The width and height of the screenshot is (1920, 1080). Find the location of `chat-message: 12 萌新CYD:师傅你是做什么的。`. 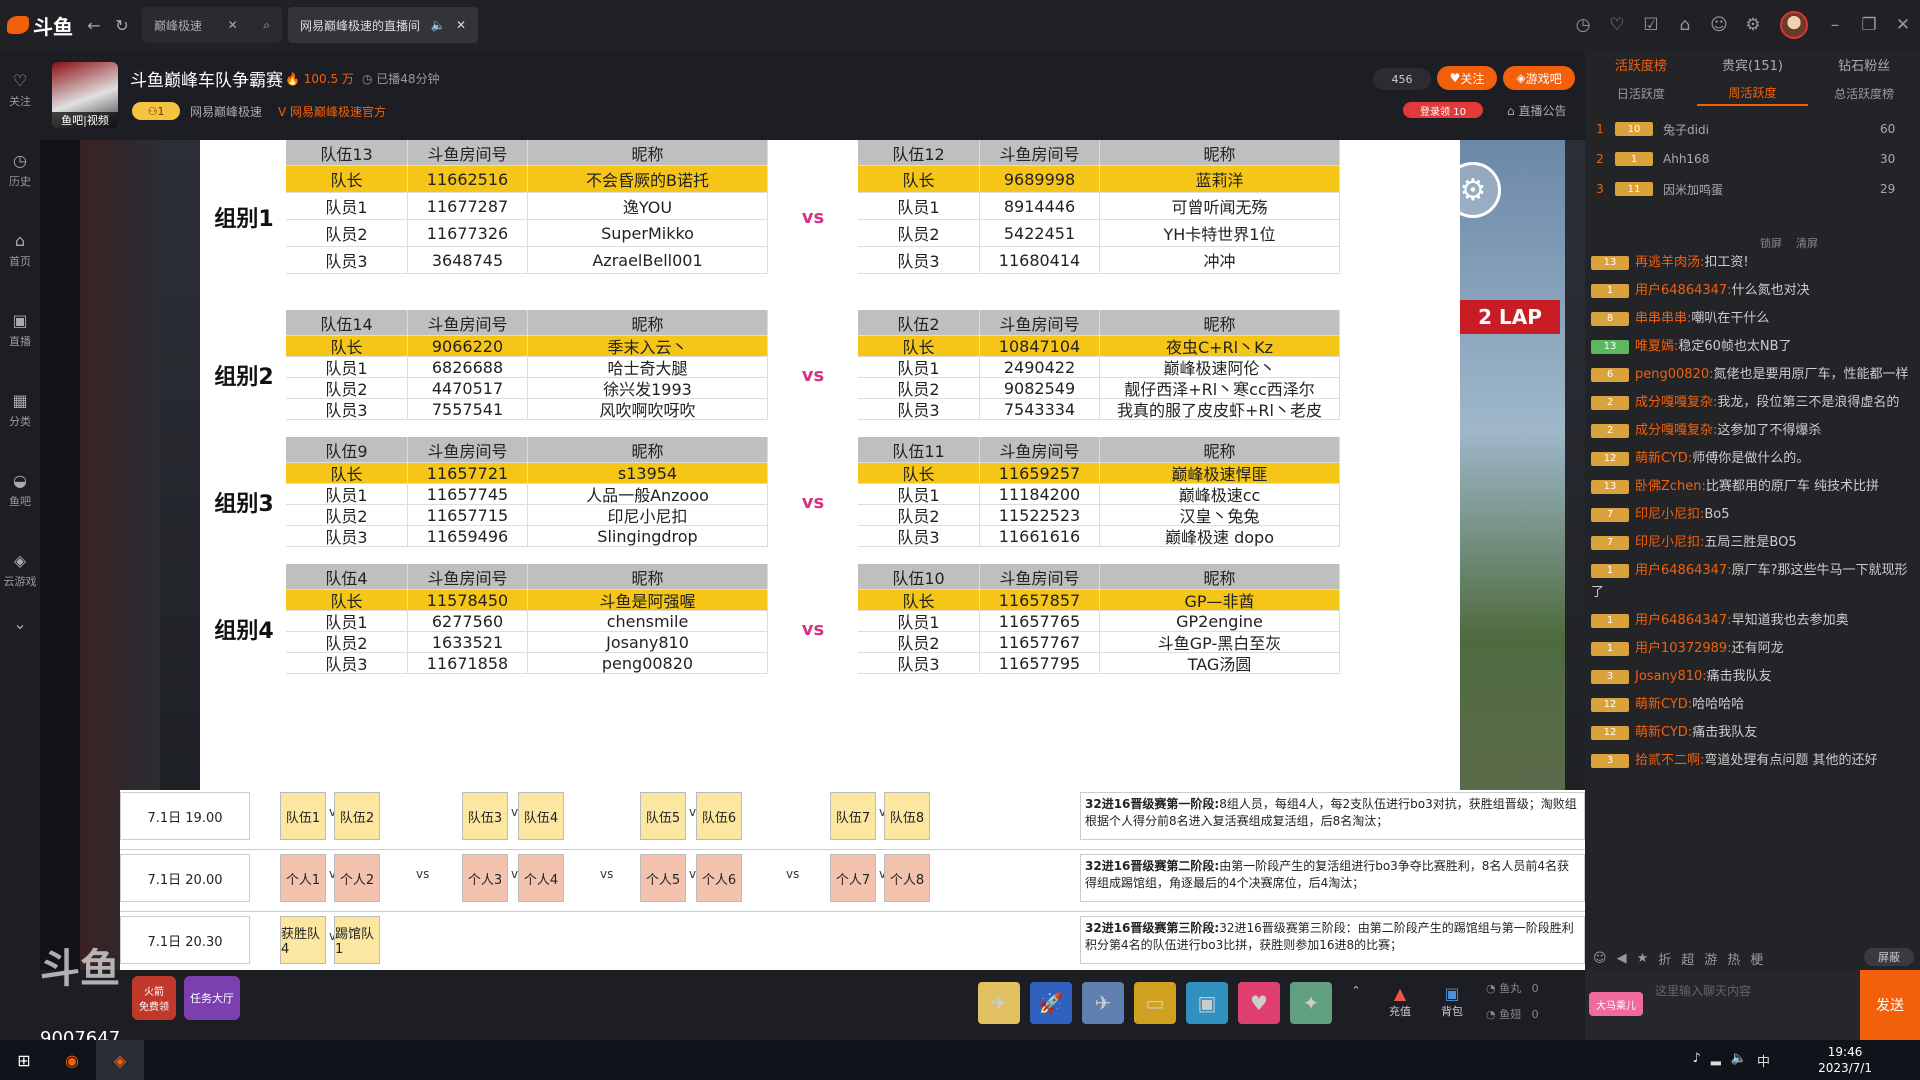

chat-message: 12 萌新CYD:师傅你是做什么的。 is located at coordinates (1751, 459).